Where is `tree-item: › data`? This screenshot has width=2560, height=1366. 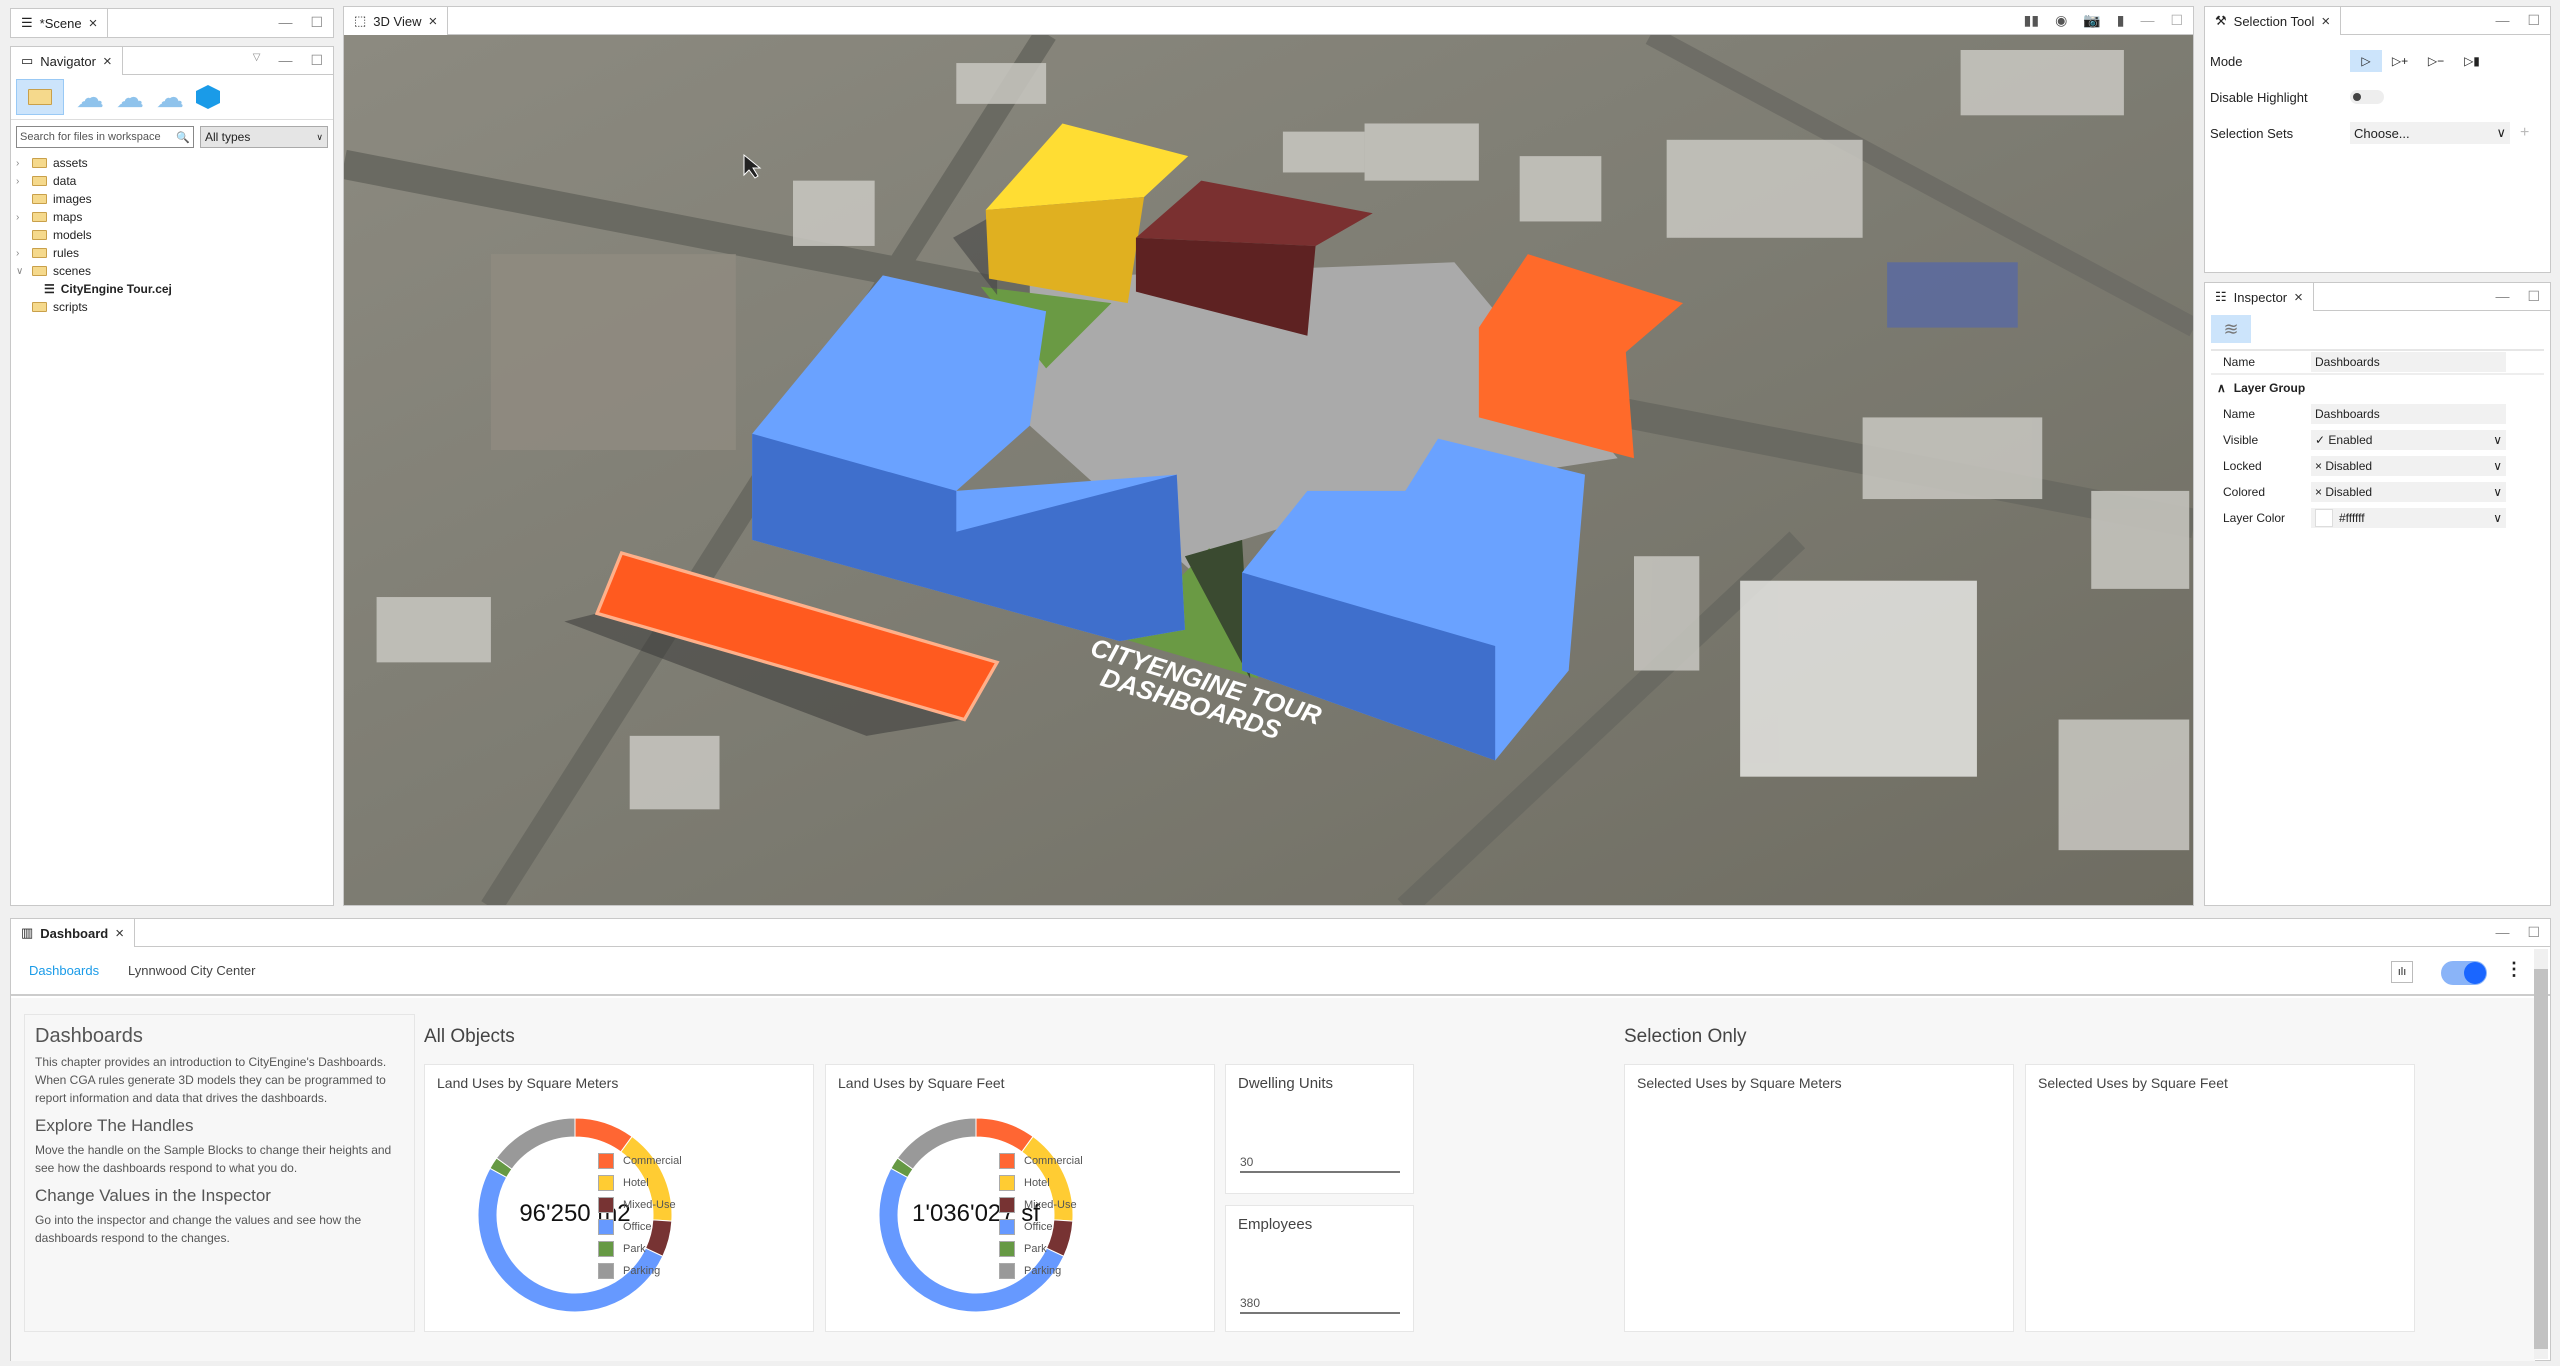 tree-item: › data is located at coordinates (174, 181).